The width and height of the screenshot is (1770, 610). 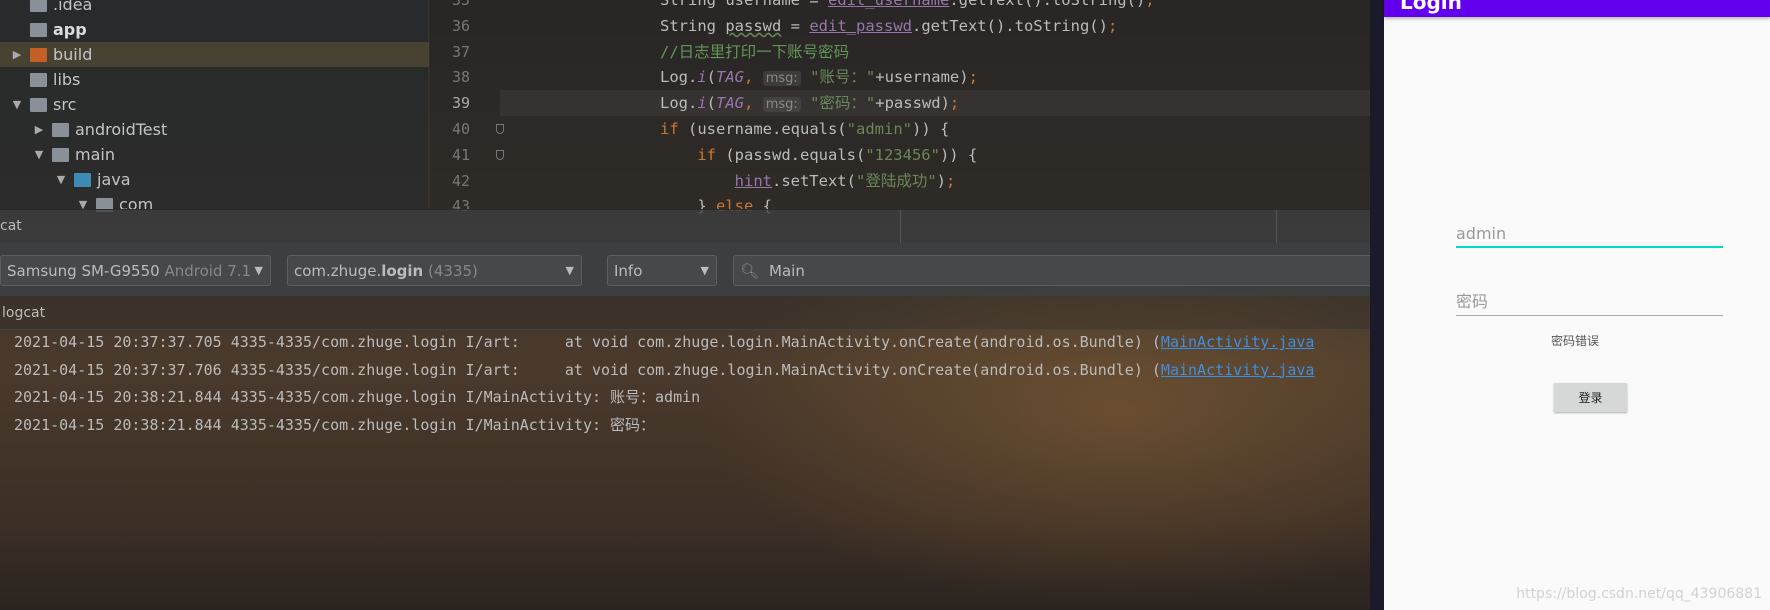 What do you see at coordinates (73, 54) in the screenshot?
I see `tree-item-label: build` at bounding box center [73, 54].